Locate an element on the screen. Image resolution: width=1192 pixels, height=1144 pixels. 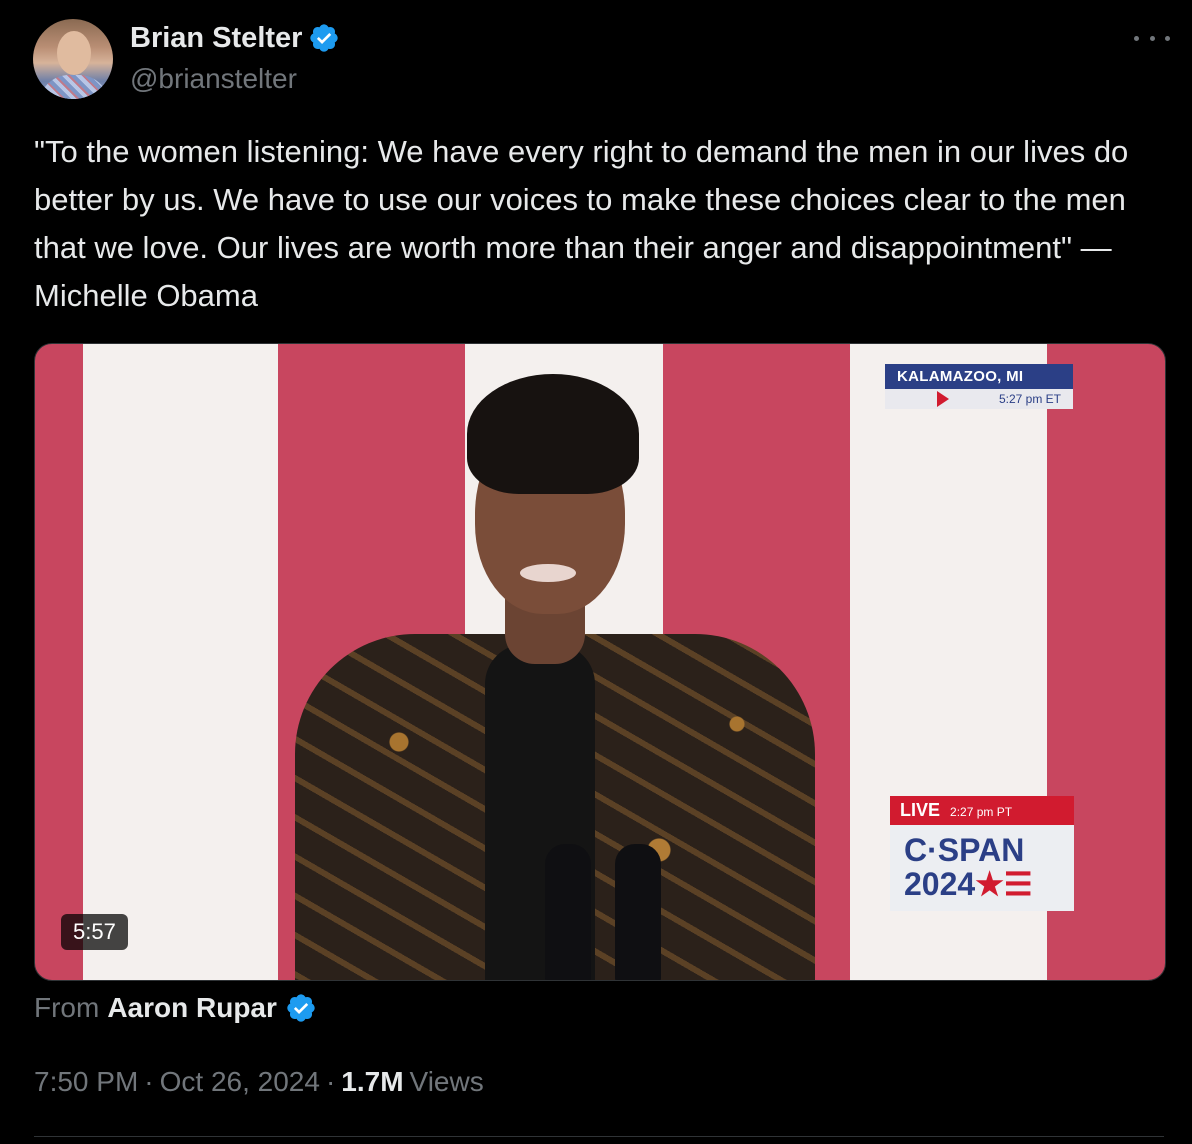
cspan-logo: C·SPAN 2024★☰ is located at coordinates (982, 868).